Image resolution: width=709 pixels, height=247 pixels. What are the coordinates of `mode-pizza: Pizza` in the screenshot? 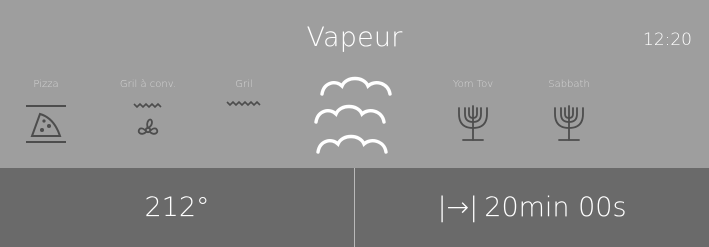 It's located at (46, 110).